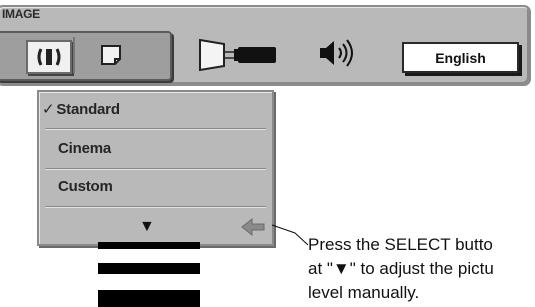 Image resolution: width=535 pixels, height=307 pixels. What do you see at coordinates (364, 292) in the screenshot?
I see `callout-line-3: level manually.` at bounding box center [364, 292].